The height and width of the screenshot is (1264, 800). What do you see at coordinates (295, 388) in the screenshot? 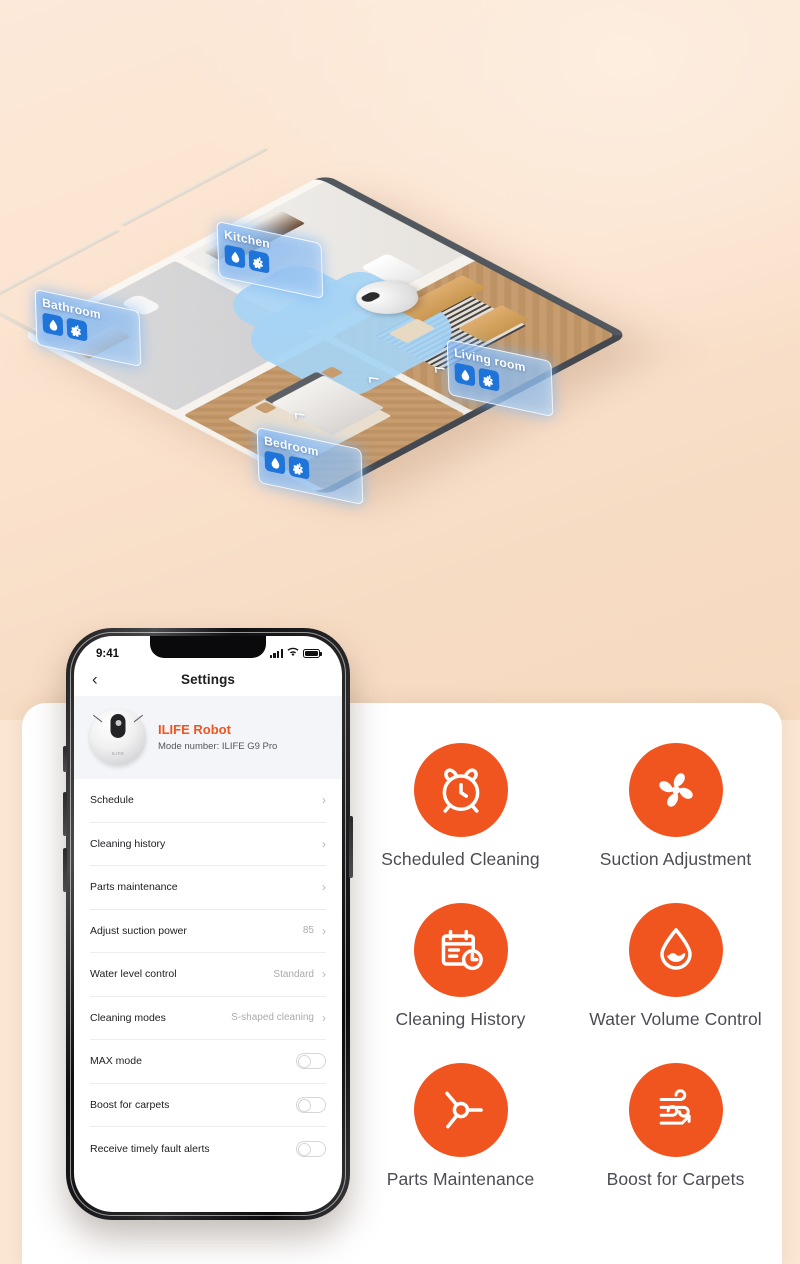
I see `bed-headboard` at bounding box center [295, 388].